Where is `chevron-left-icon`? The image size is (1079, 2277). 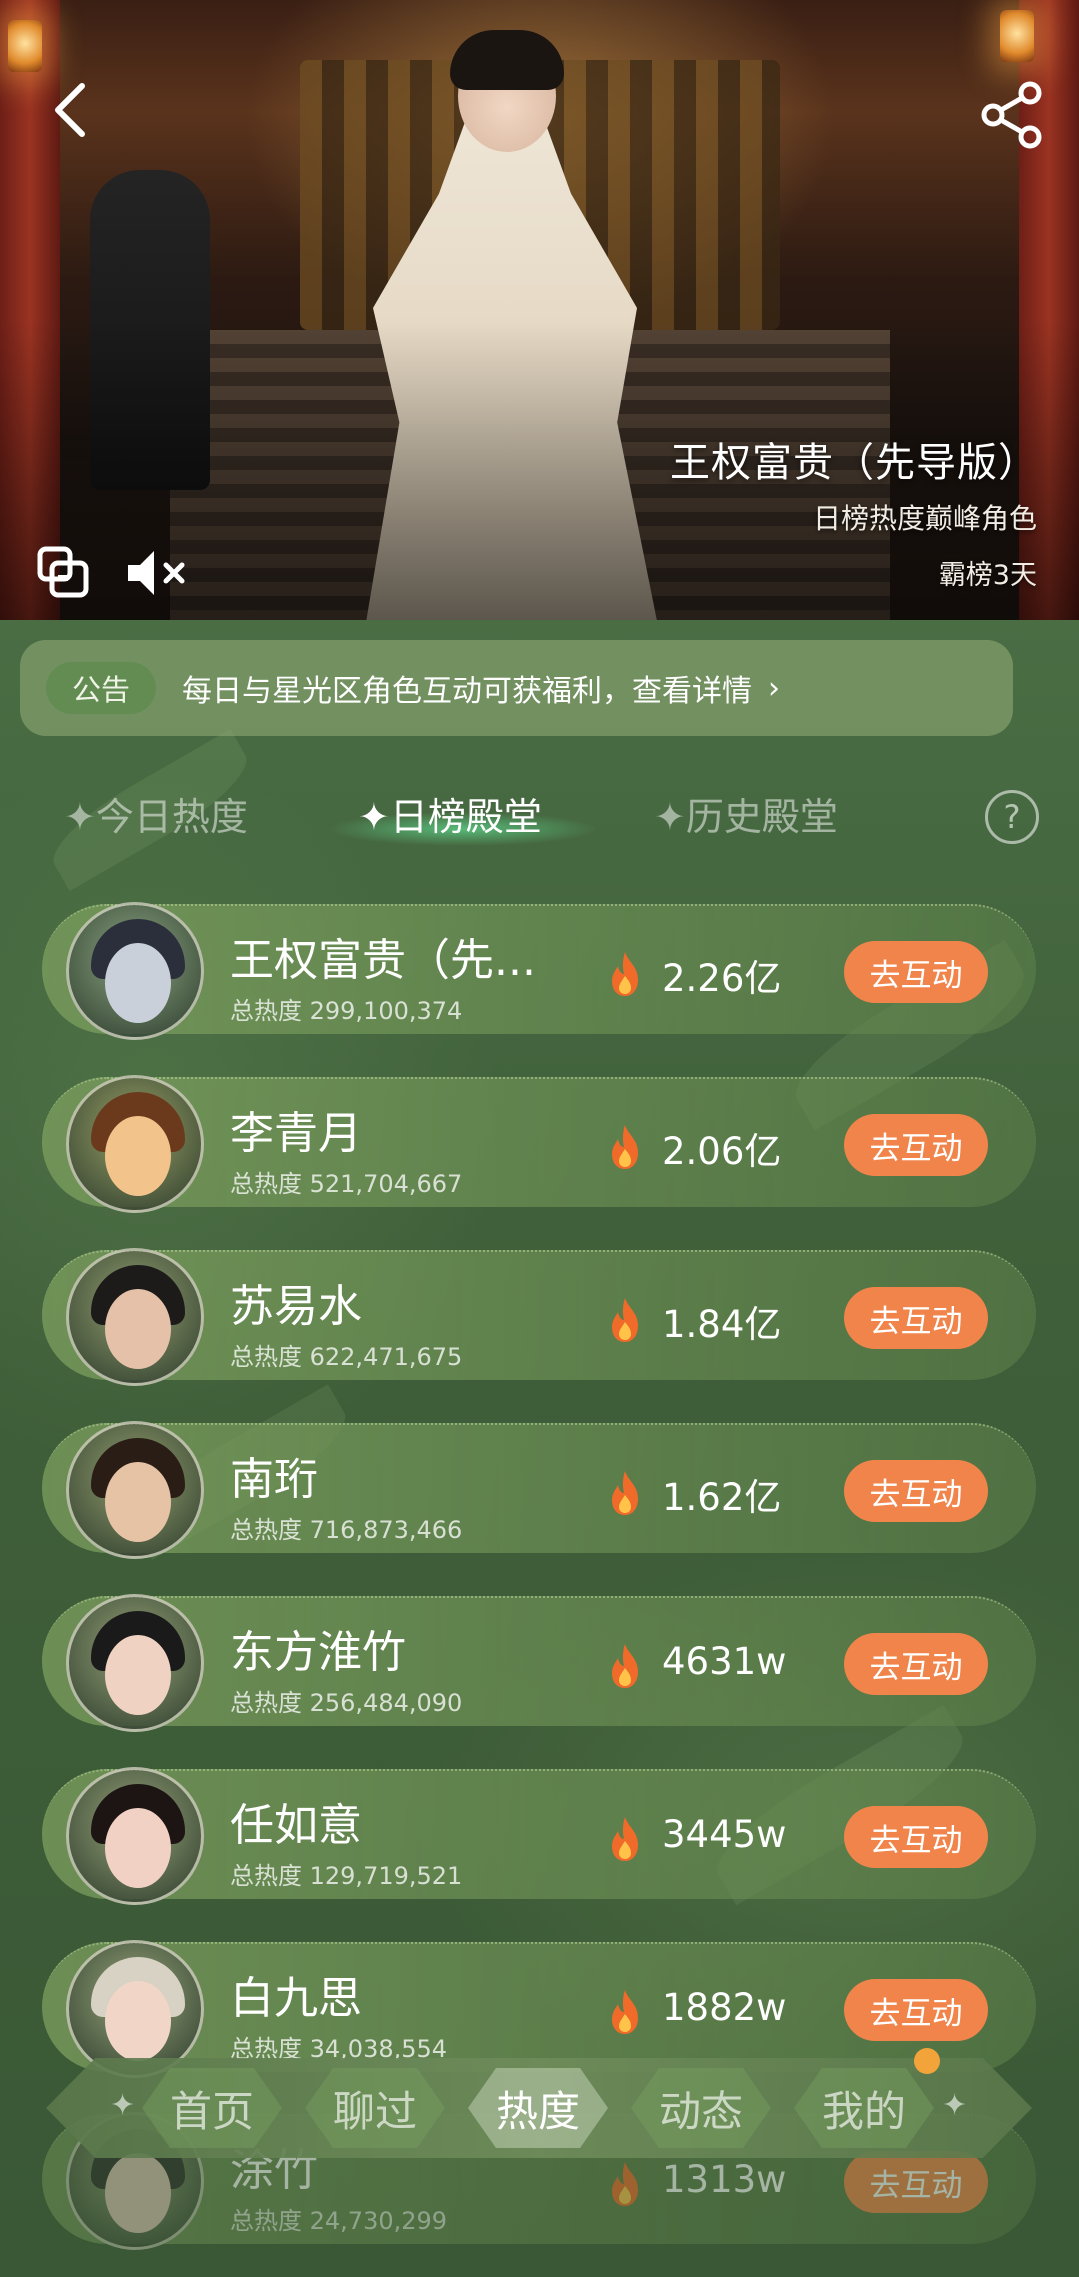
chevron-left-icon is located at coordinates (70, 110).